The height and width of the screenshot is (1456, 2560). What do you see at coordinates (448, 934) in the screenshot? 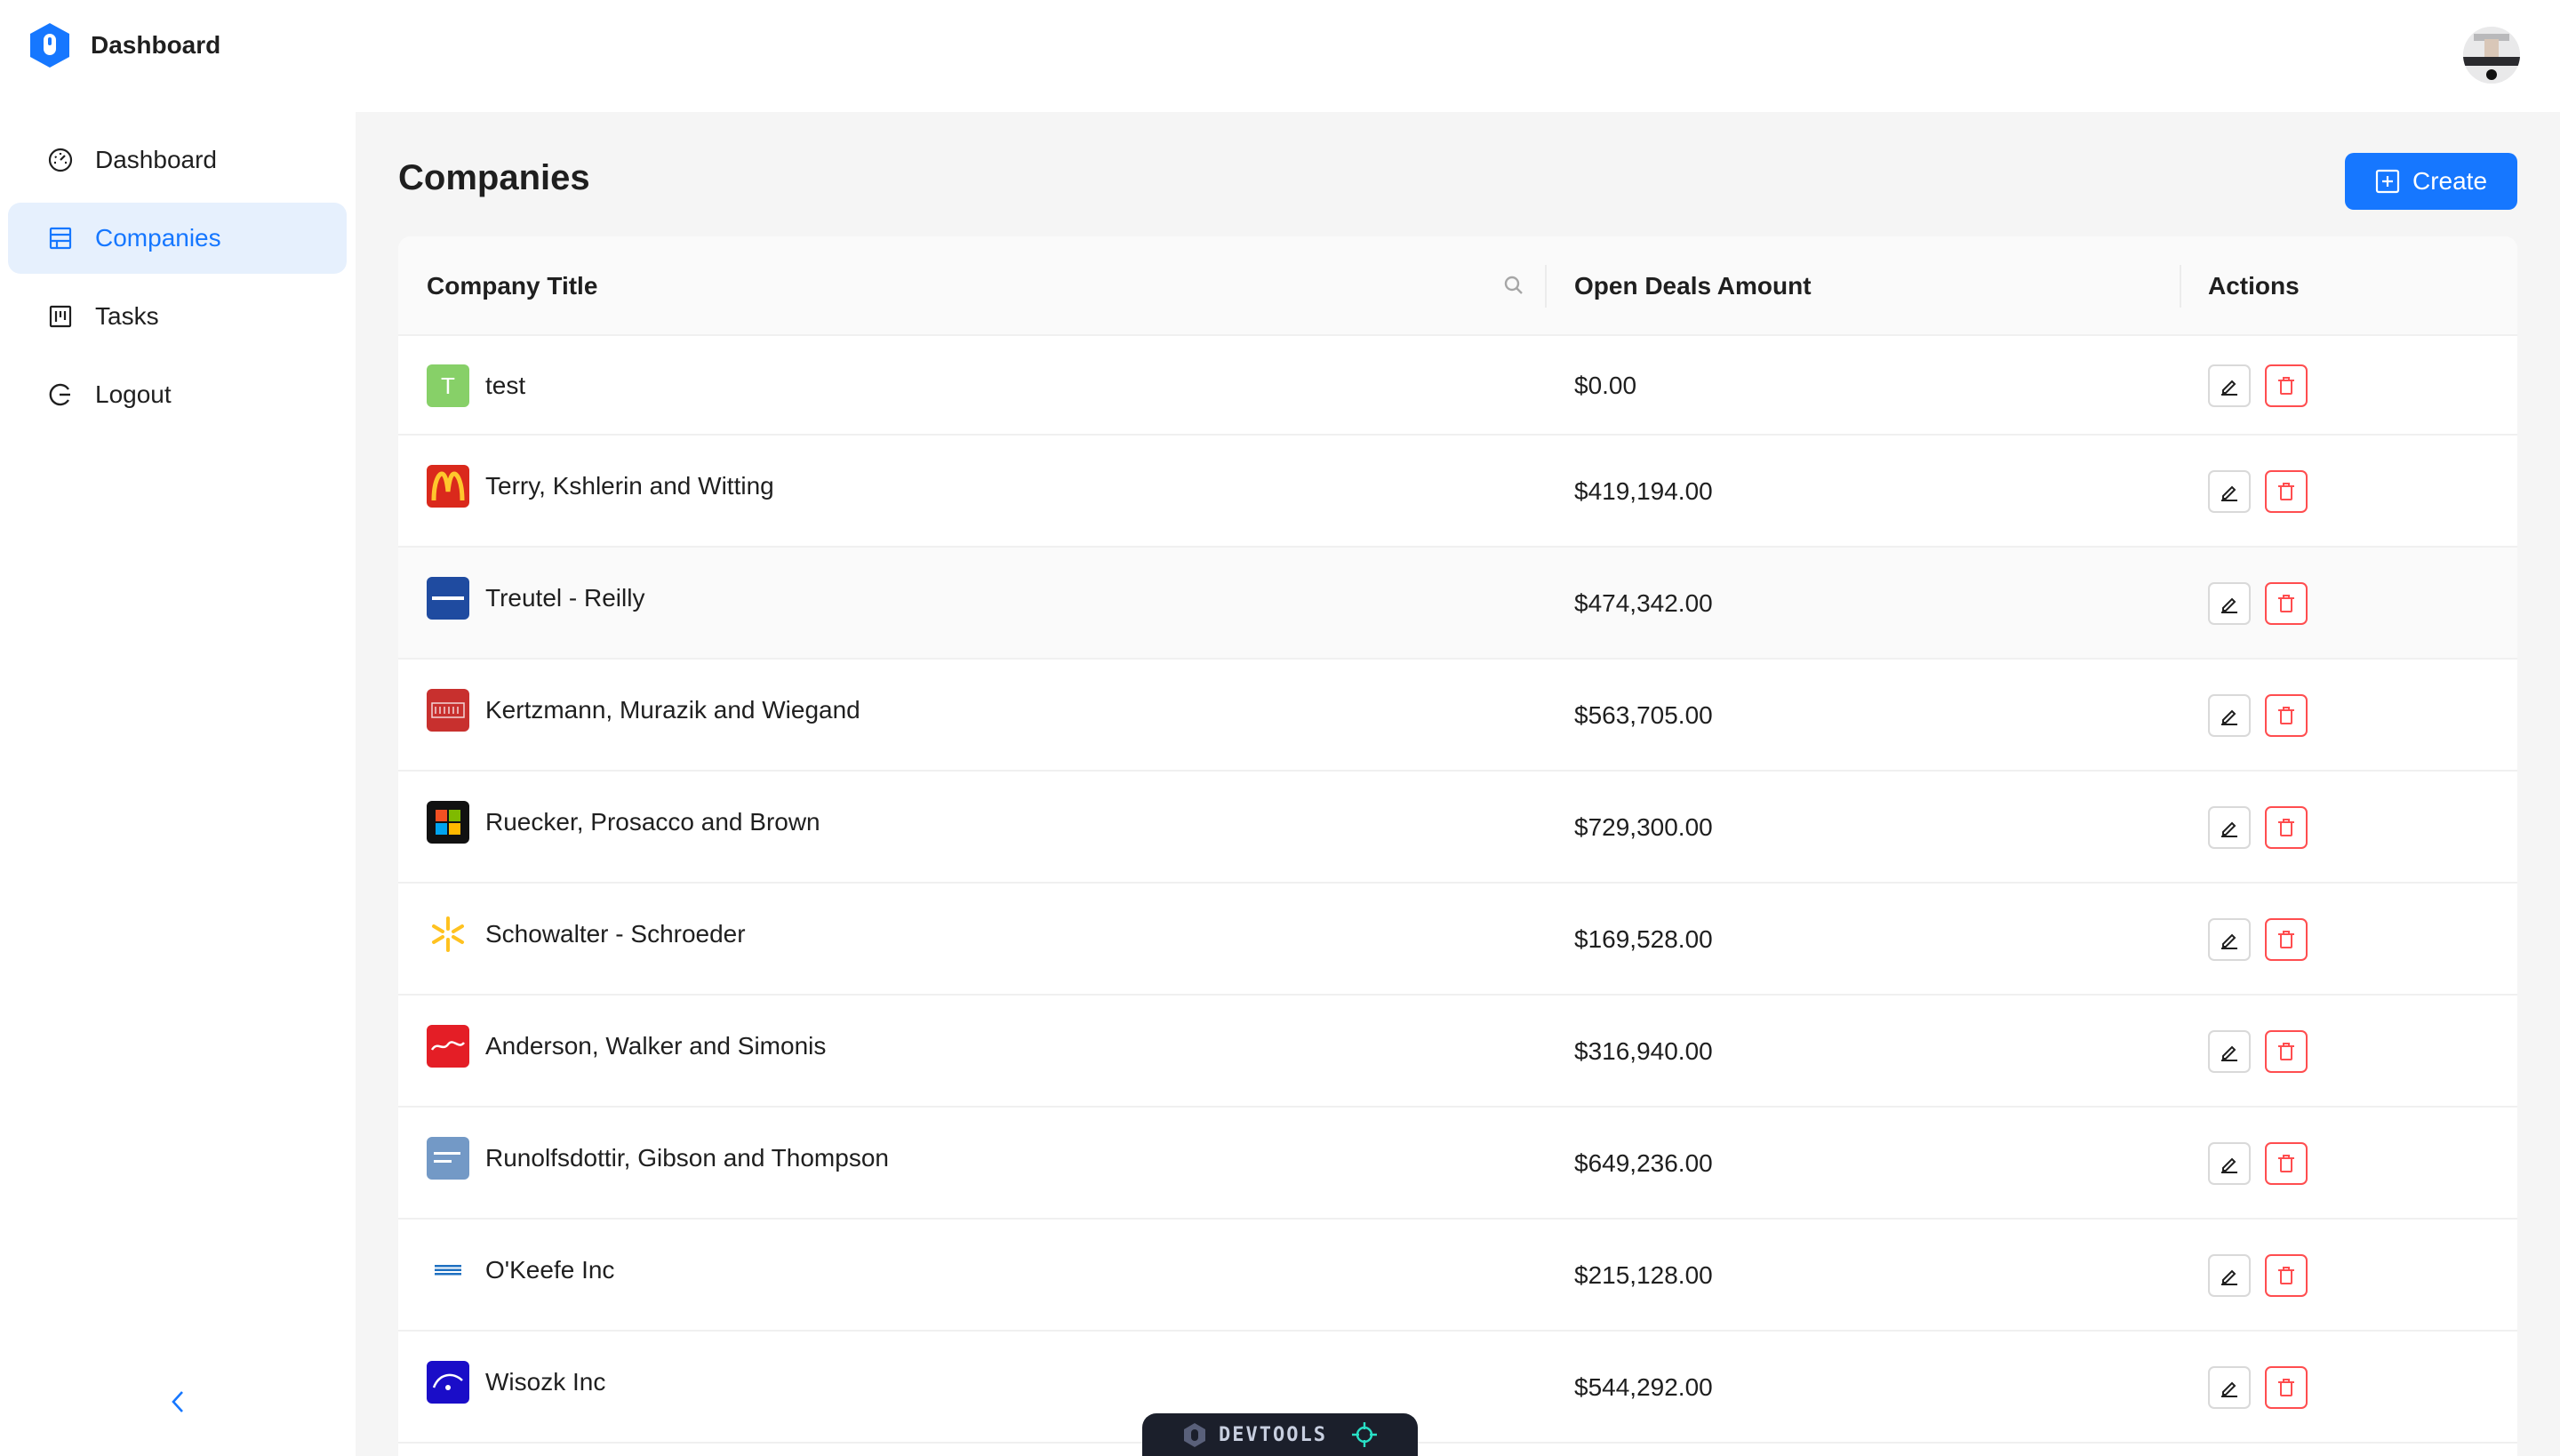
I see `walmart-logo-icon` at bounding box center [448, 934].